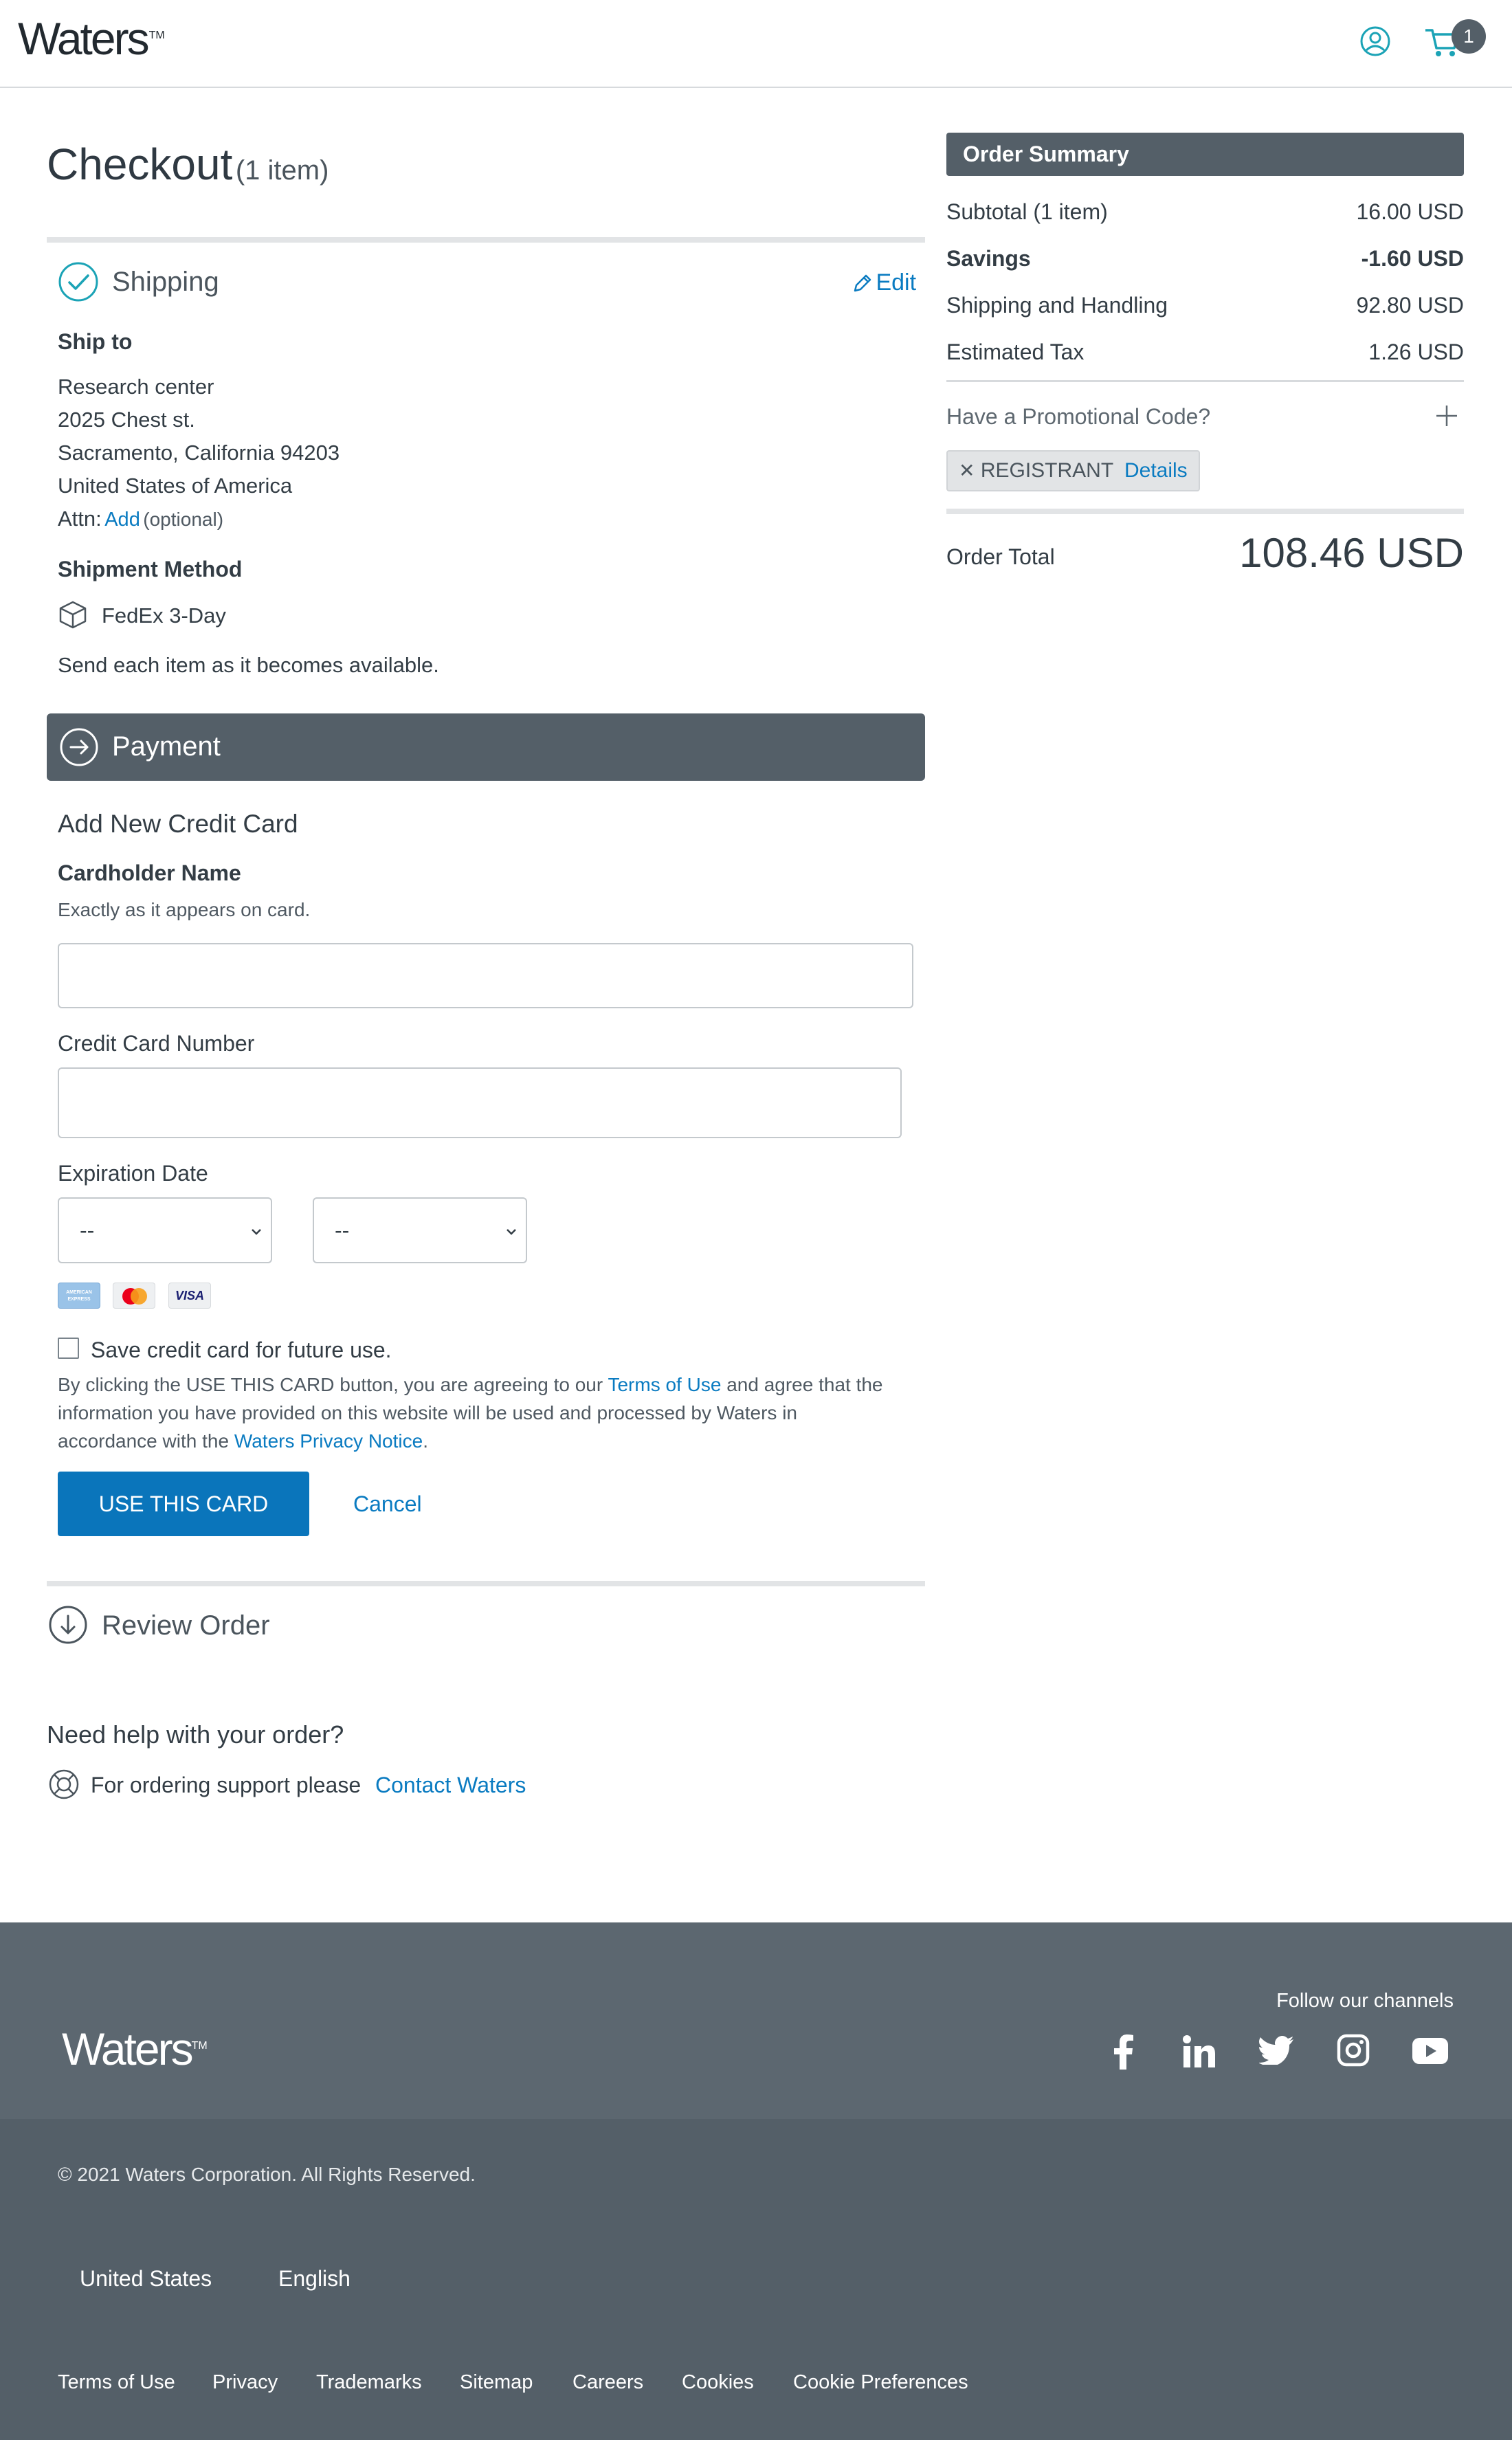  I want to click on expiration-year-select: --, so click(420, 1230).